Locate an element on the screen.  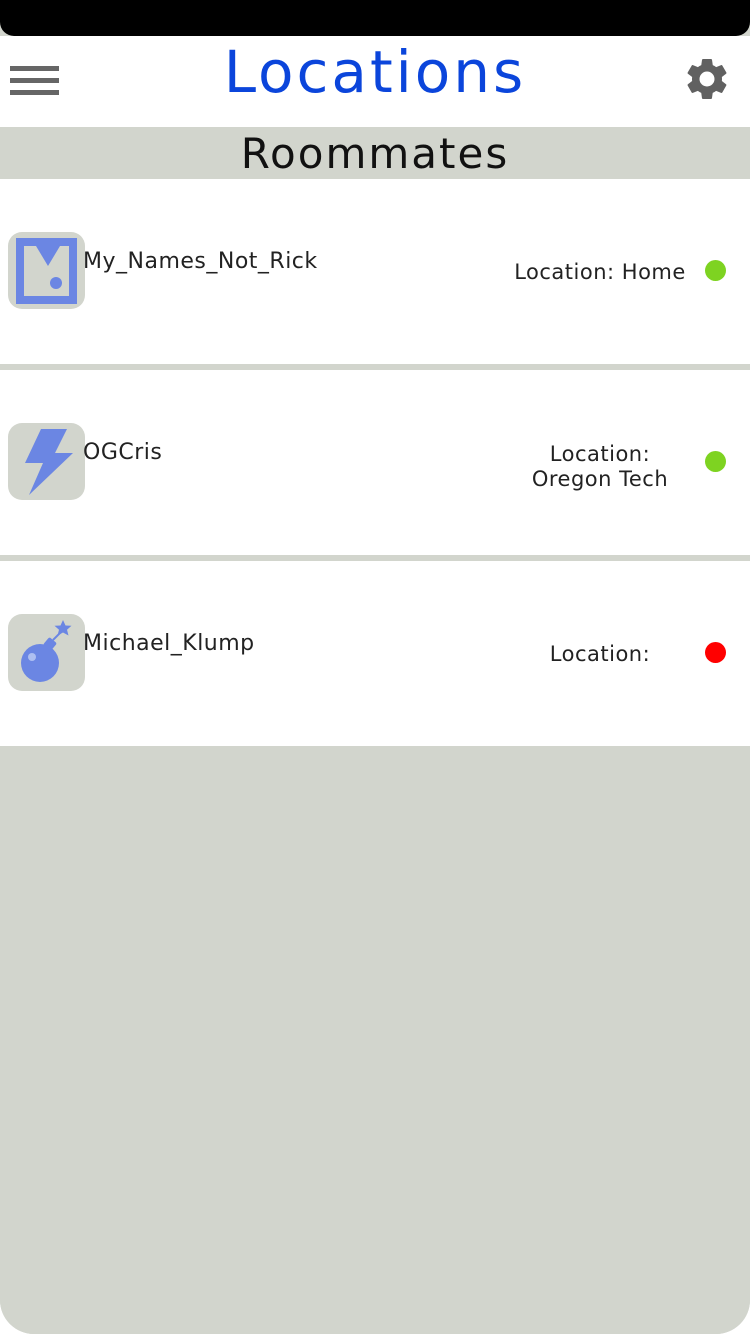
lightning-bolt-icon is located at coordinates (48, 461).